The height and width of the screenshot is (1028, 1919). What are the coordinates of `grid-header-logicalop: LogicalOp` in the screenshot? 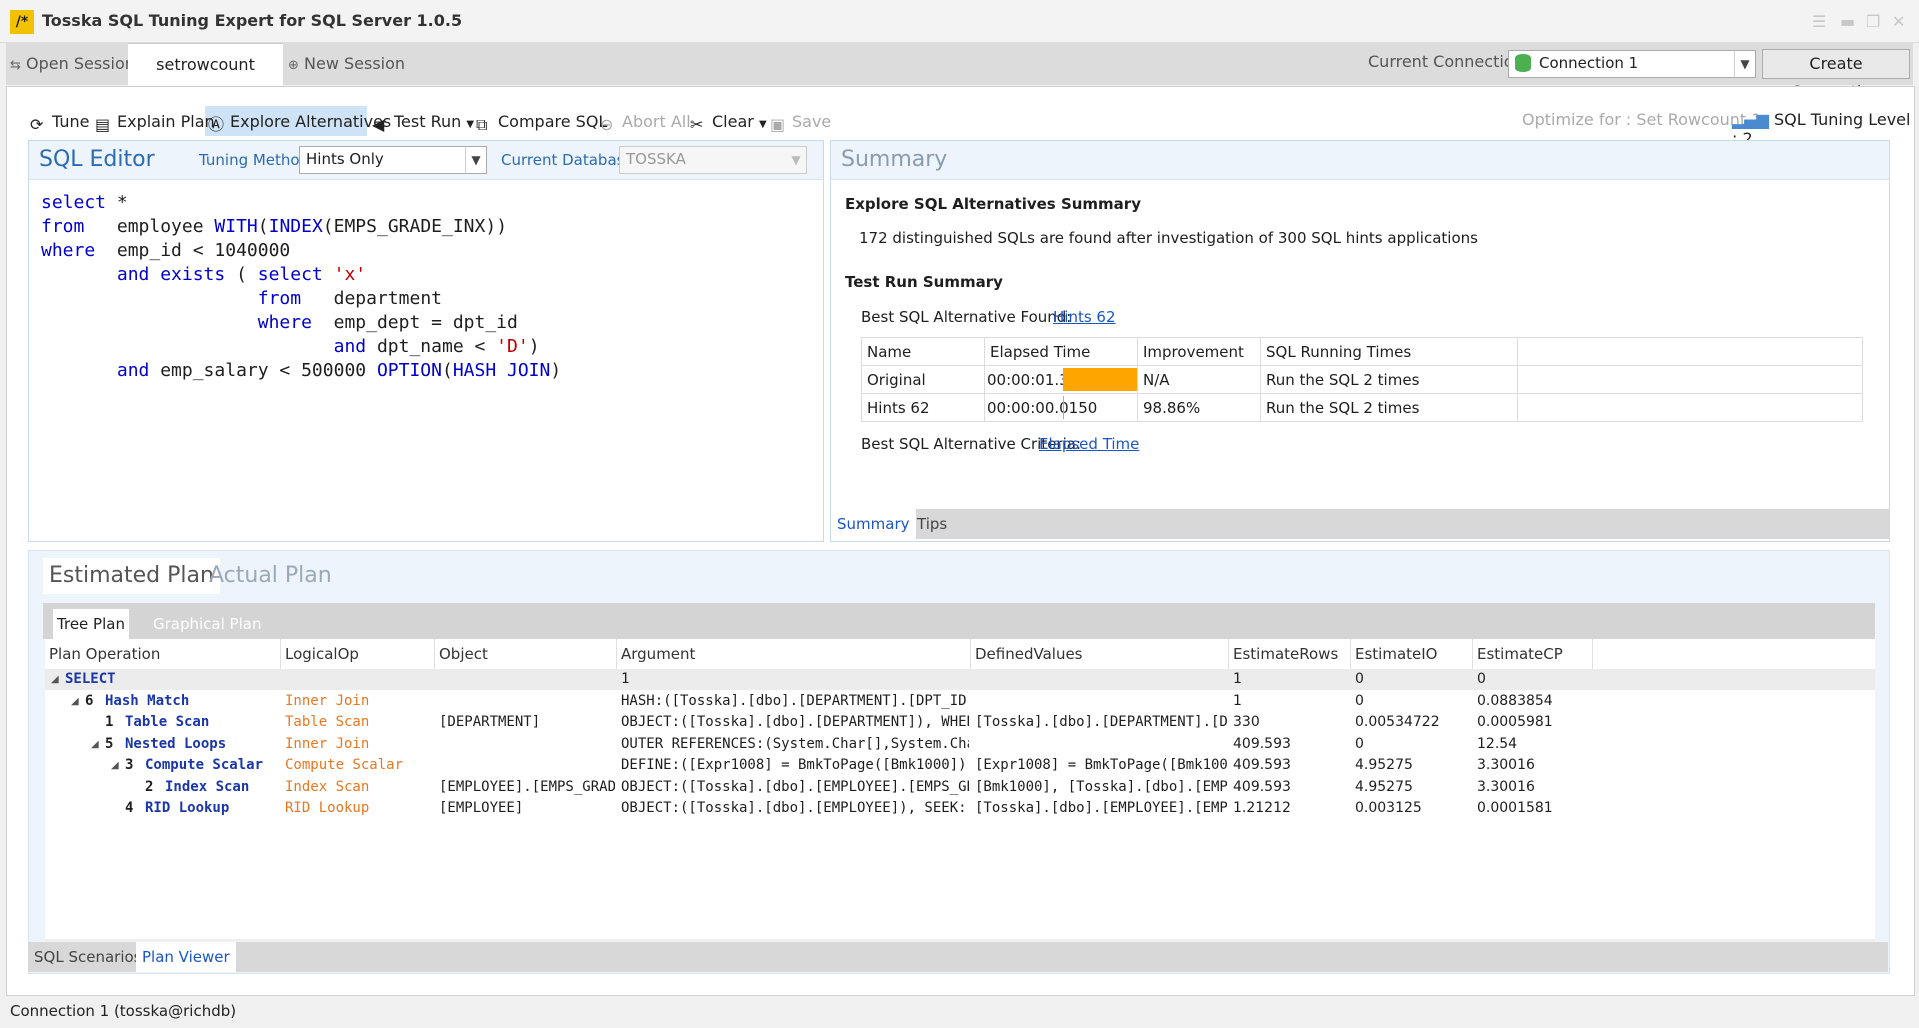 It's located at (358, 654).